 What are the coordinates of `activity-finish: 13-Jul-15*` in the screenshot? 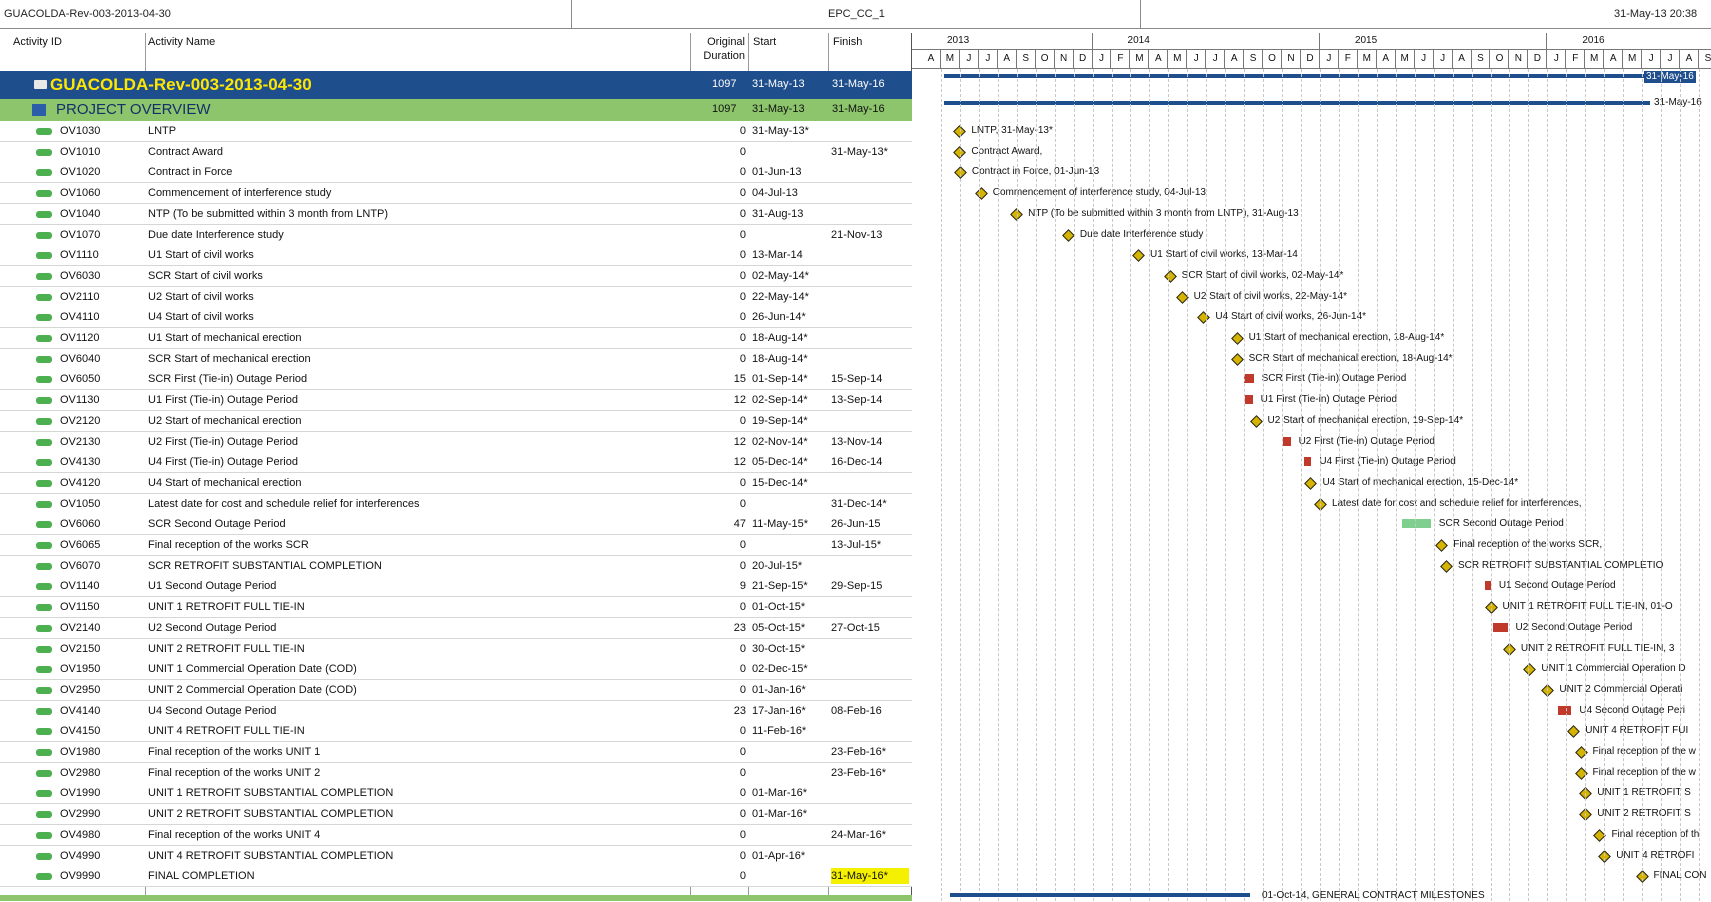 It's located at (856, 545).